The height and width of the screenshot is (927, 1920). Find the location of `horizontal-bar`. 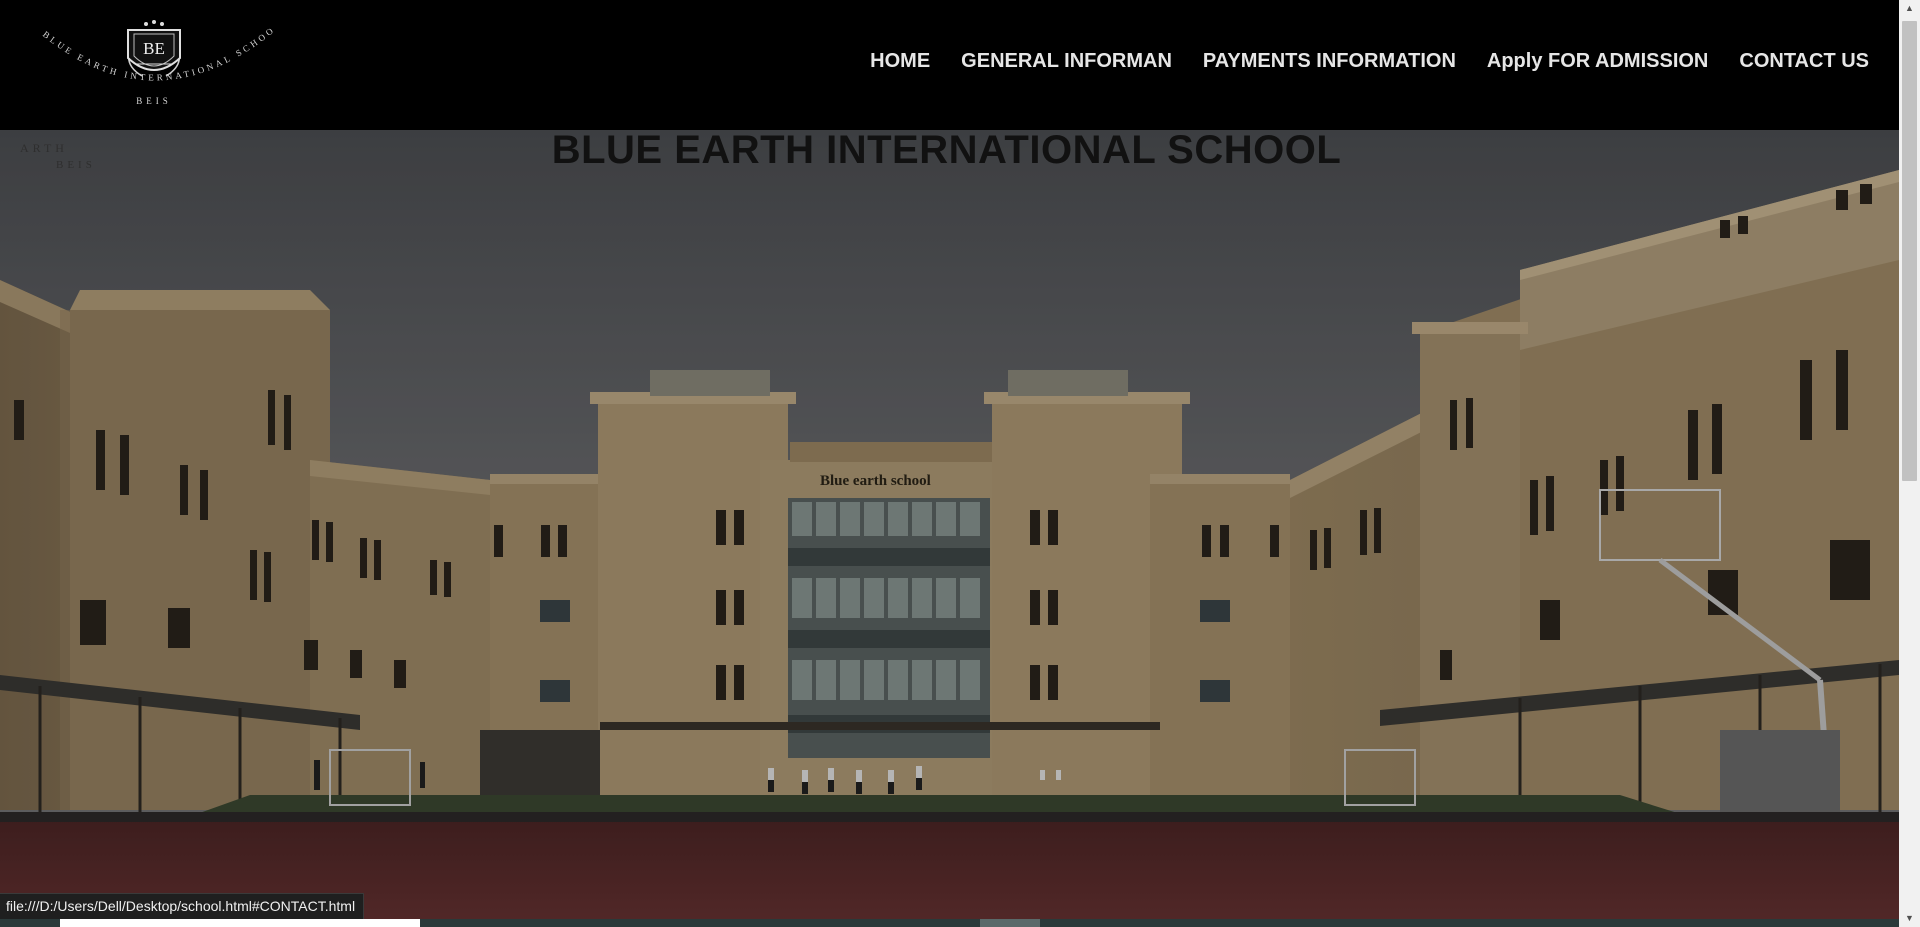

horizontal-bar is located at coordinates (949, 923).